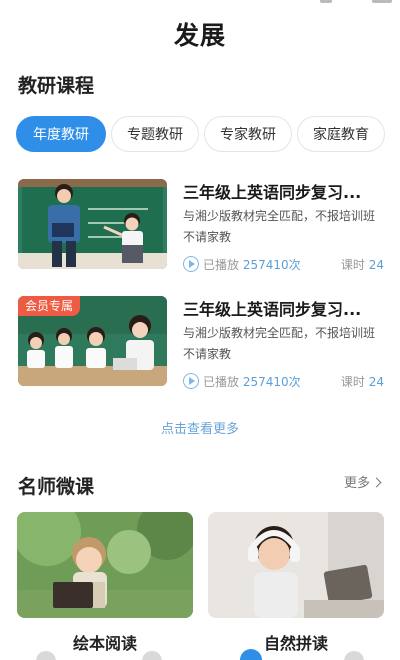  I want to click on tab-bar-develop-icon, so click(251, 654).